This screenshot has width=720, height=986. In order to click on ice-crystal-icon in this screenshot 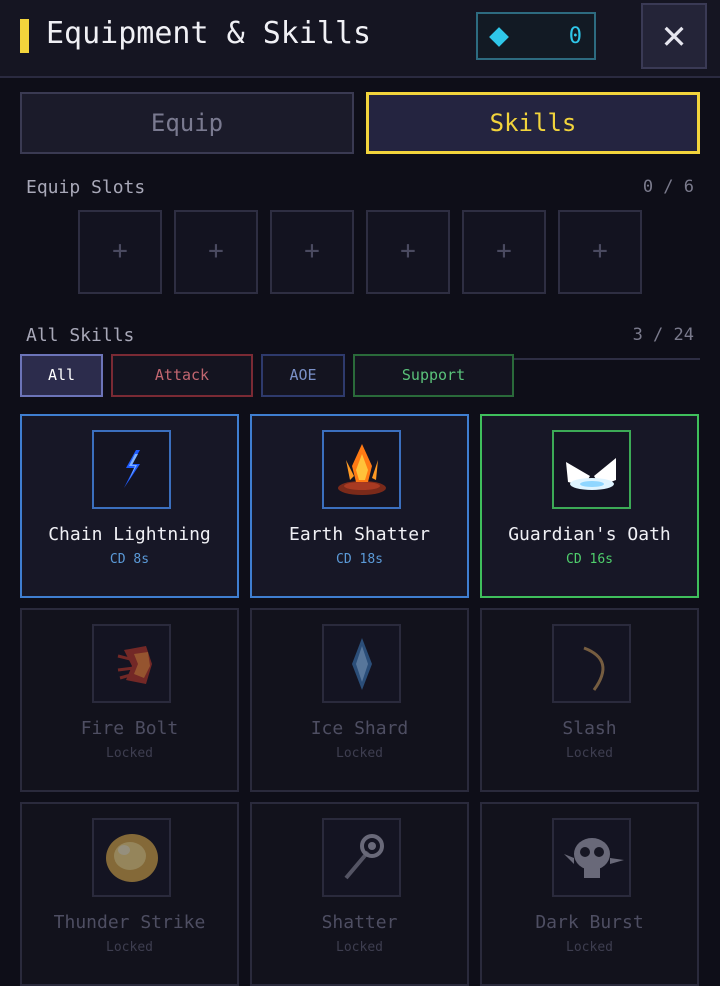, I will do `click(361, 663)`.